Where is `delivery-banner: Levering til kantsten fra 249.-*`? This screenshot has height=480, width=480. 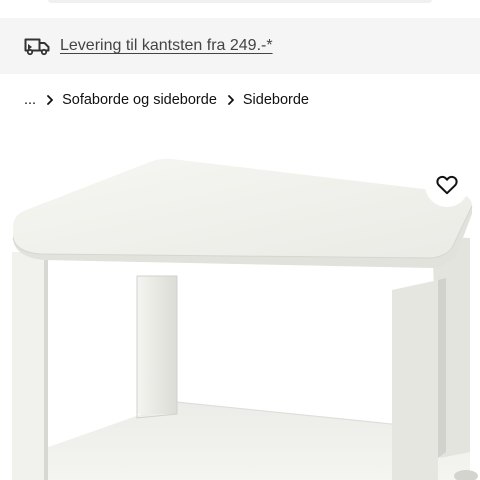
delivery-banner: Levering til kantsten fra 249.-* is located at coordinates (240, 46).